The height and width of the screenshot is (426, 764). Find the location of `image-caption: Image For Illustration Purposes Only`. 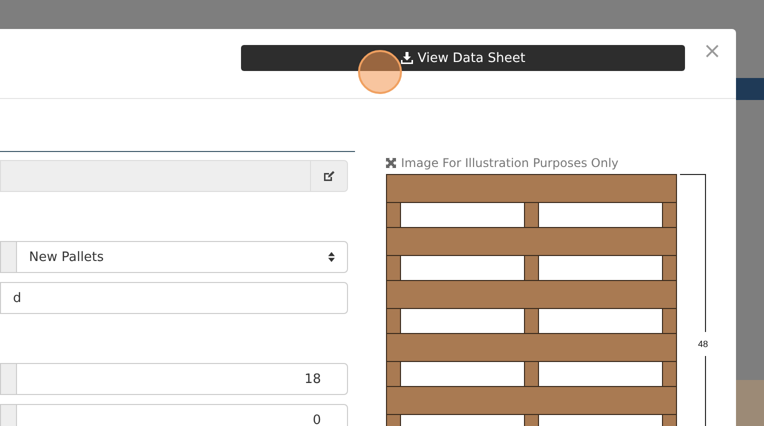

image-caption: Image For Illustration Purposes Only is located at coordinates (510, 163).